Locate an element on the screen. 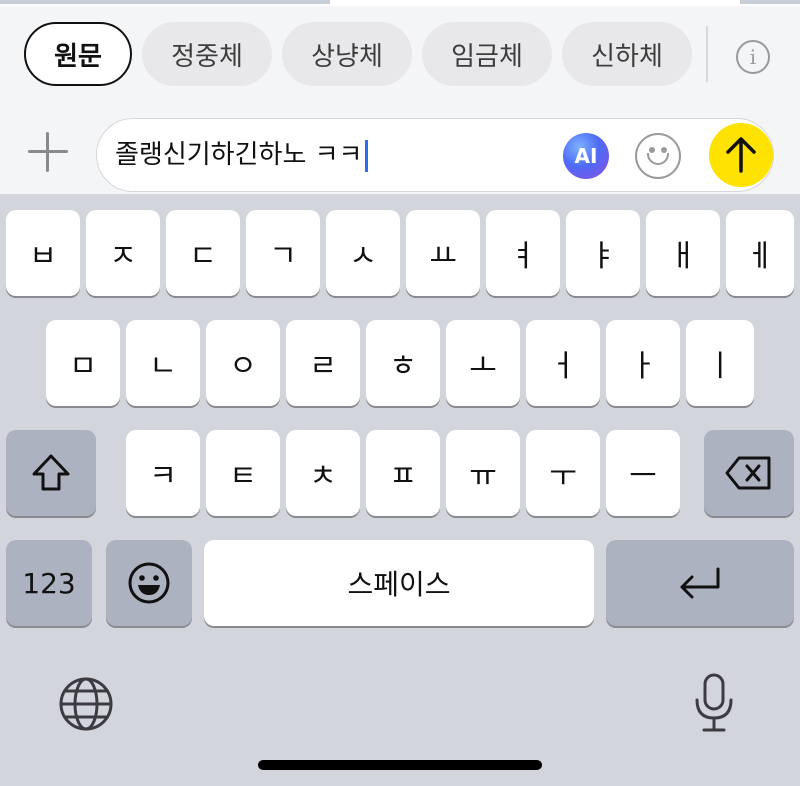 The width and height of the screenshot is (800, 786). backspace-icon is located at coordinates (748, 473).